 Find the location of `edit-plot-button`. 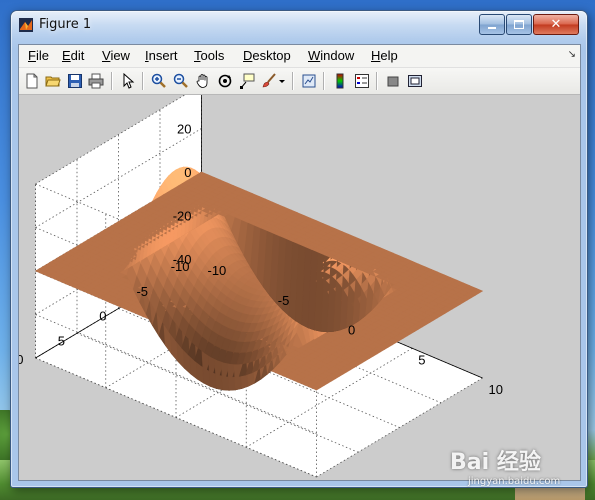

edit-plot-button is located at coordinates (128, 81).